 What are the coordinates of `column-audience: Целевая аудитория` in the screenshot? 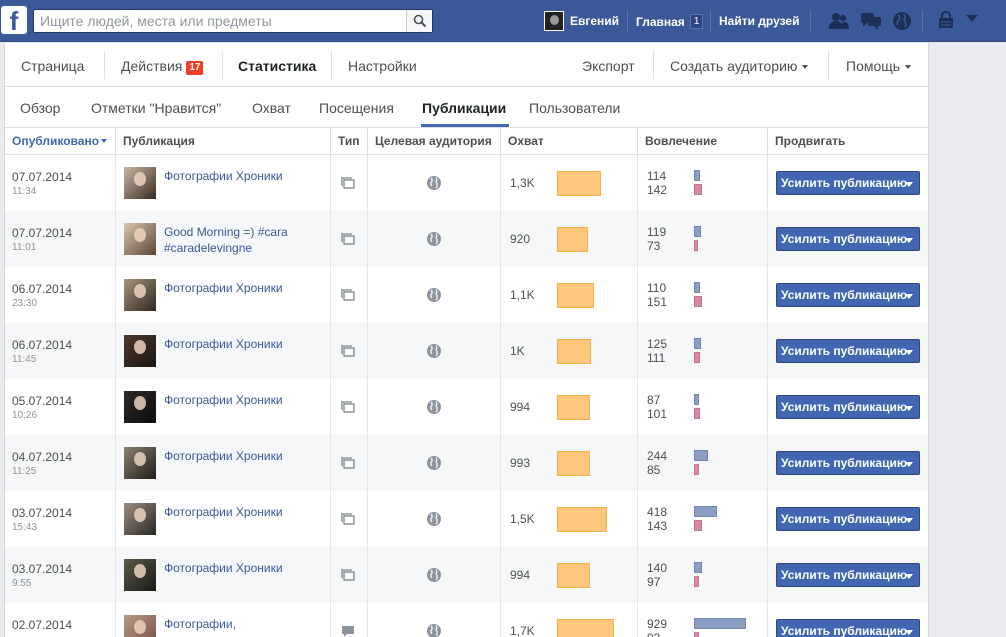 It's located at (434, 141).